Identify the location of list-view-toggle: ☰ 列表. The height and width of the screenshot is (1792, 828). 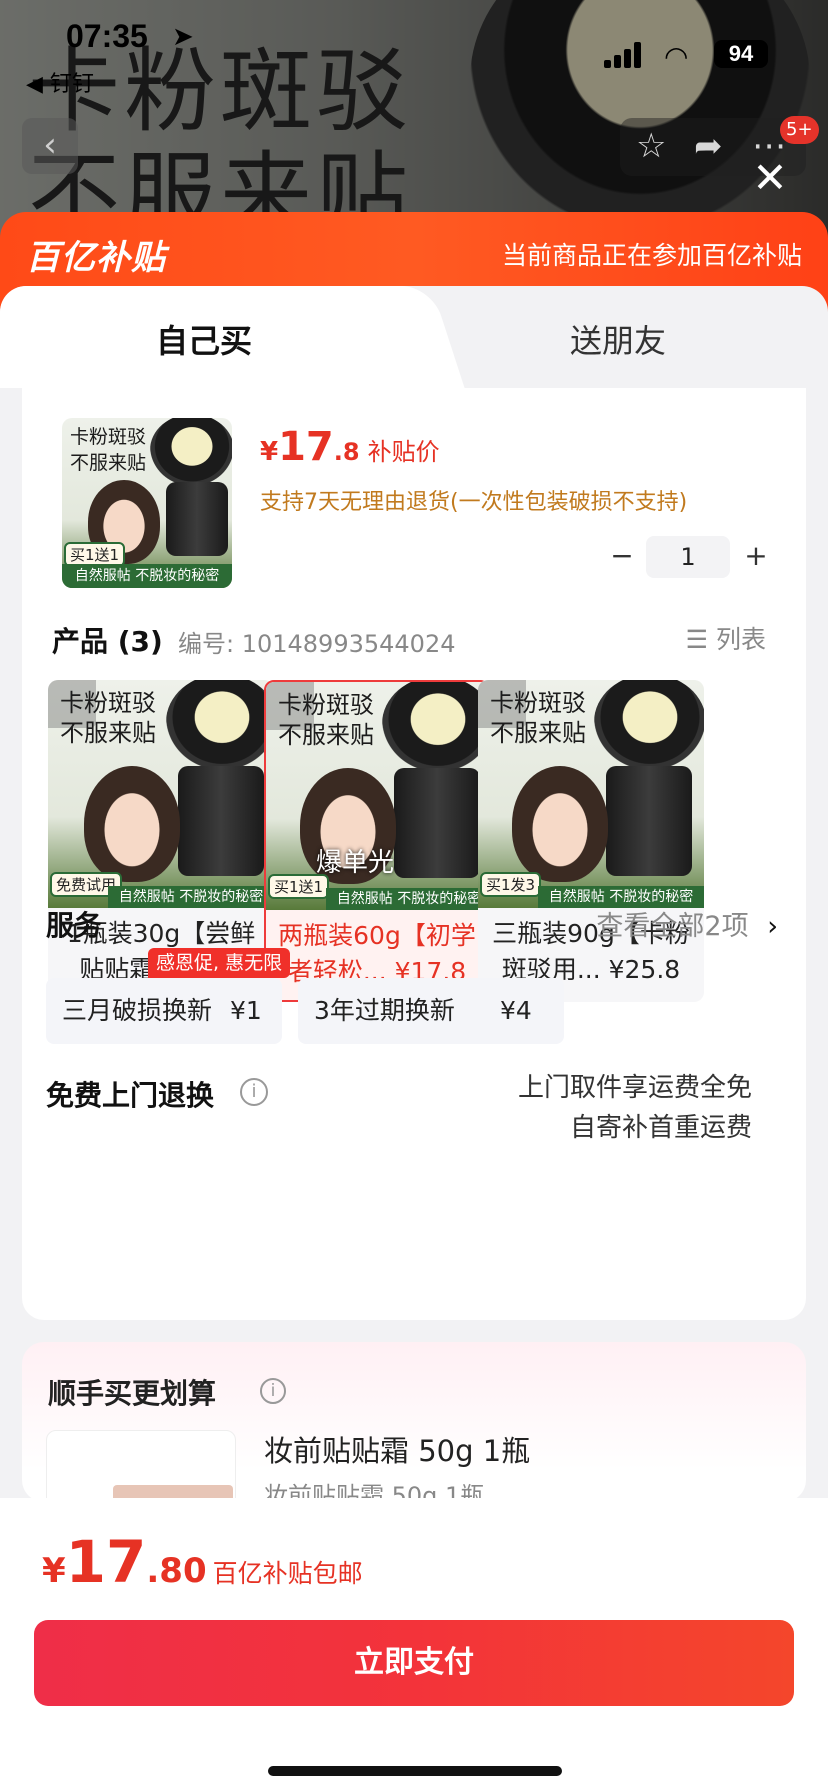
(726, 638).